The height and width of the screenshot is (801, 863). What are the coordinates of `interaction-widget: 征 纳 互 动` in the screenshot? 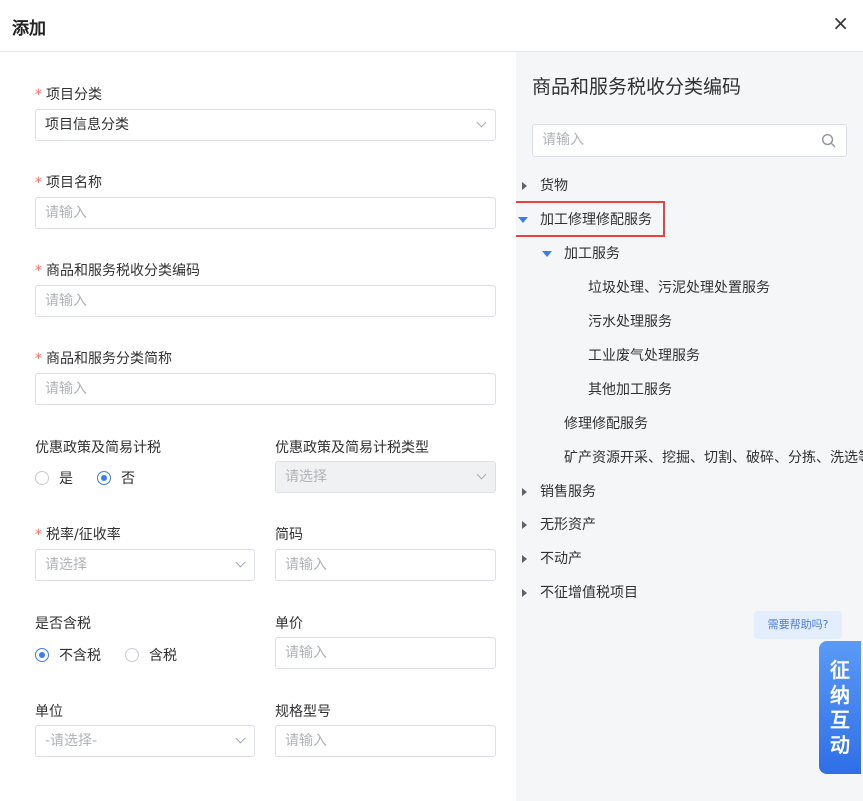 It's located at (840, 707).